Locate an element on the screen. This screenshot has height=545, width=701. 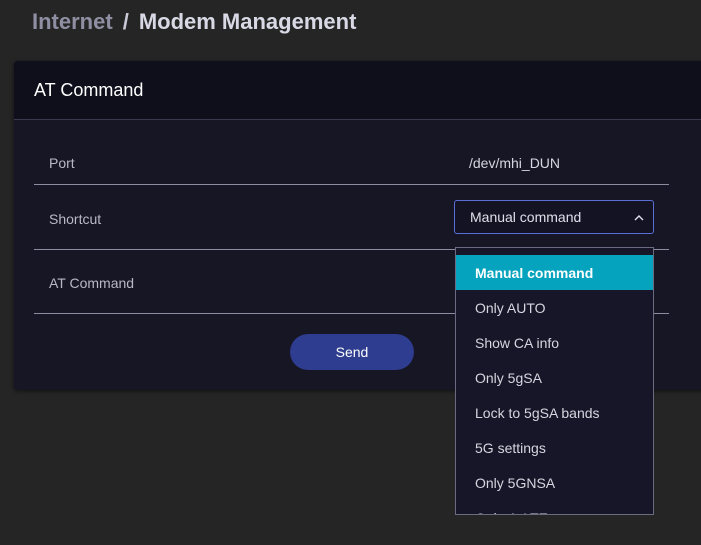
shortcut-select-value: Manual command is located at coordinates (526, 217).